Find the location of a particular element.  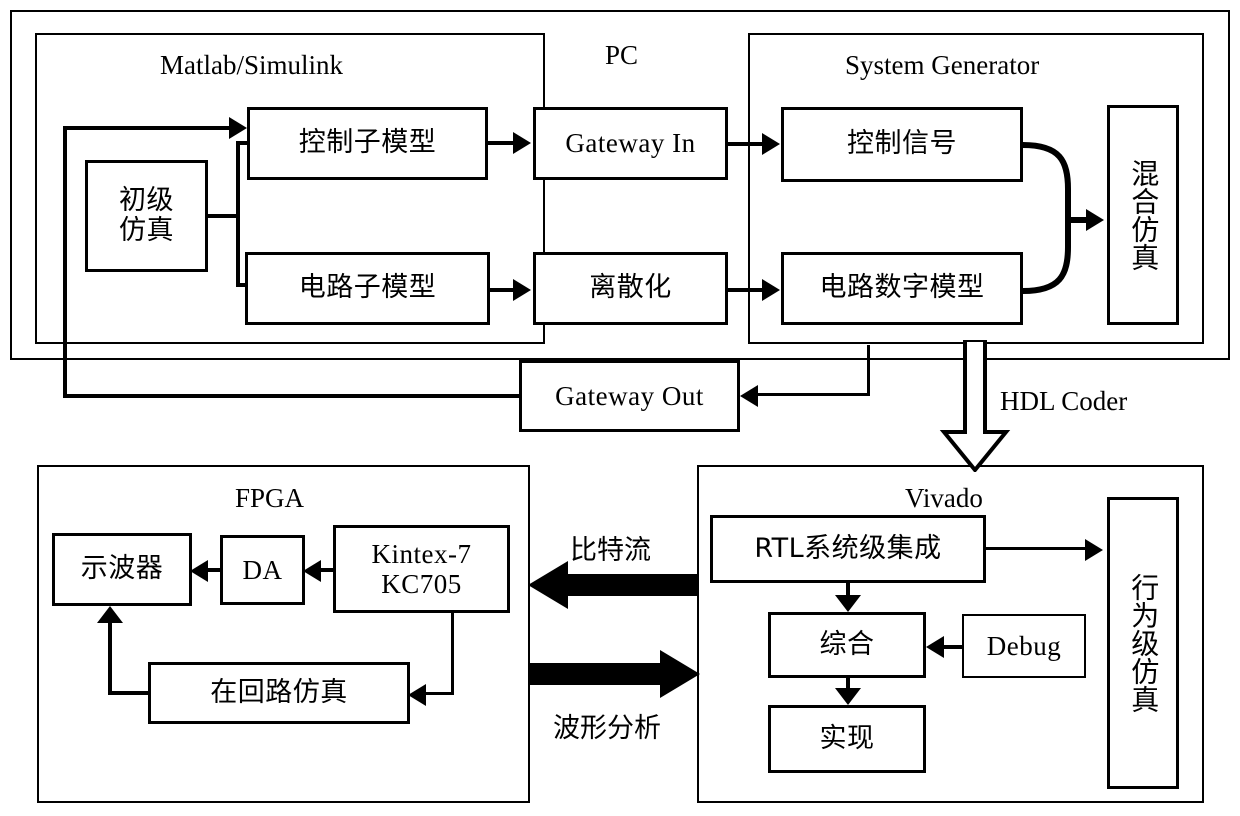

arrowhead-kintex-to-da is located at coordinates (312, 571).